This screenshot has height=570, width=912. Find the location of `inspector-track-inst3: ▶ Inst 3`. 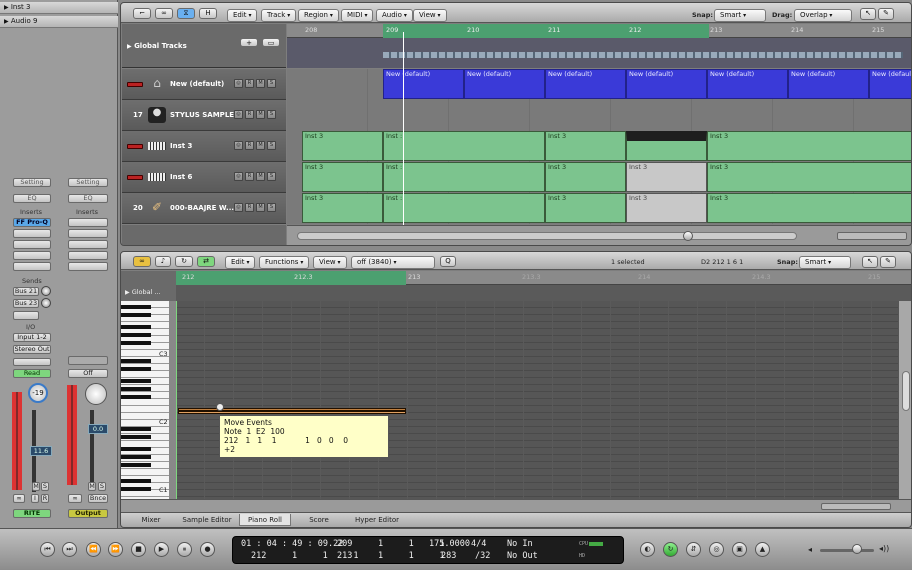

inspector-track-inst3: ▶ Inst 3 is located at coordinates (59, 8).